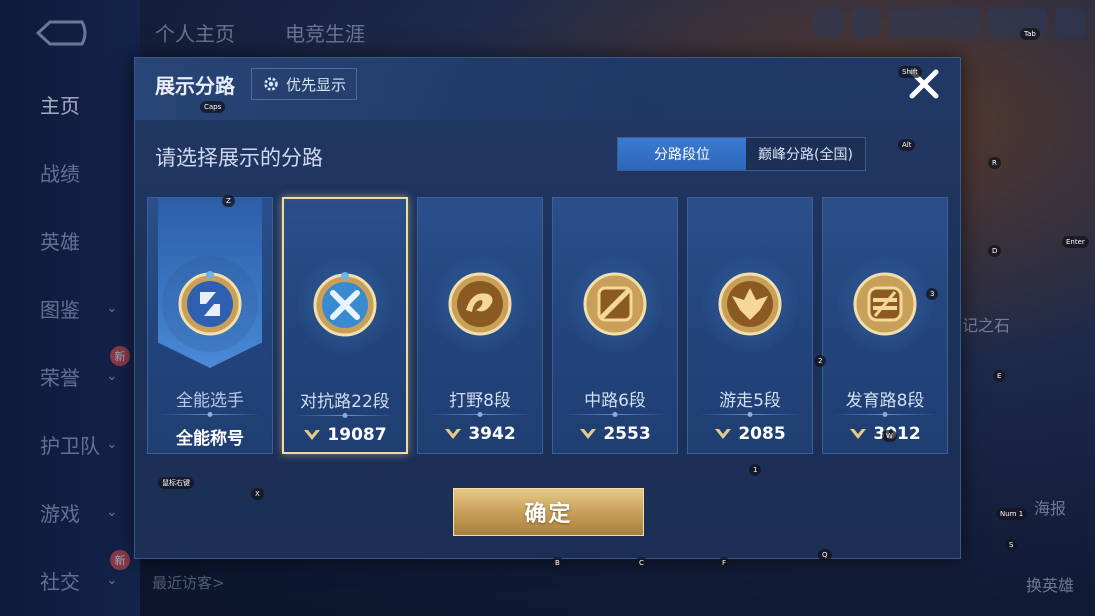 The image size is (1095, 616). Describe the element at coordinates (210, 439) in the screenshot. I see `card-score-value: 全能称号` at that location.